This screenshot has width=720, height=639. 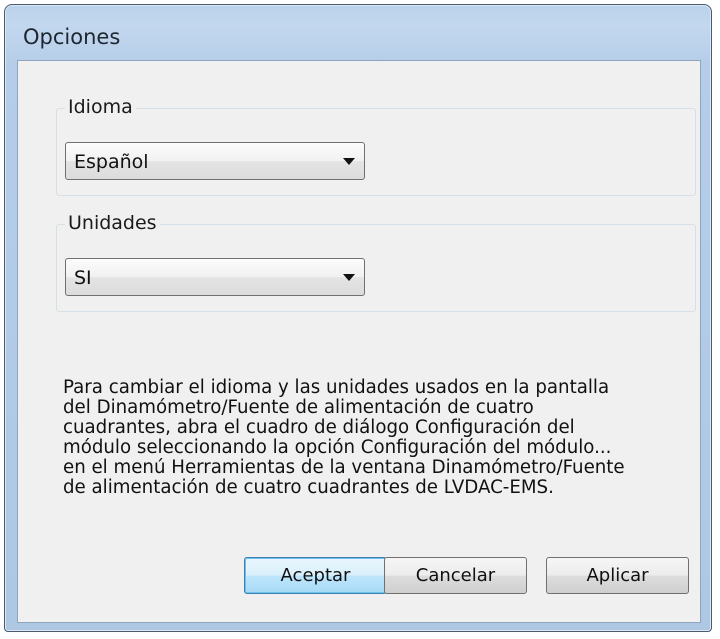 What do you see at coordinates (358, 31) in the screenshot?
I see `title-bar: Opciones` at bounding box center [358, 31].